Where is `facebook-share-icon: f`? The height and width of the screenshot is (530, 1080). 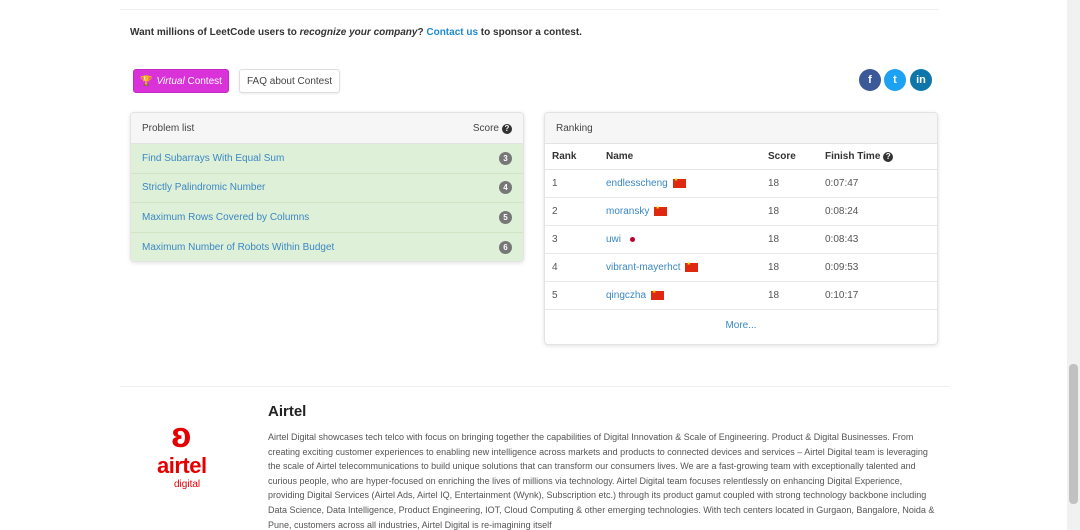
facebook-share-icon: f is located at coordinates (870, 80).